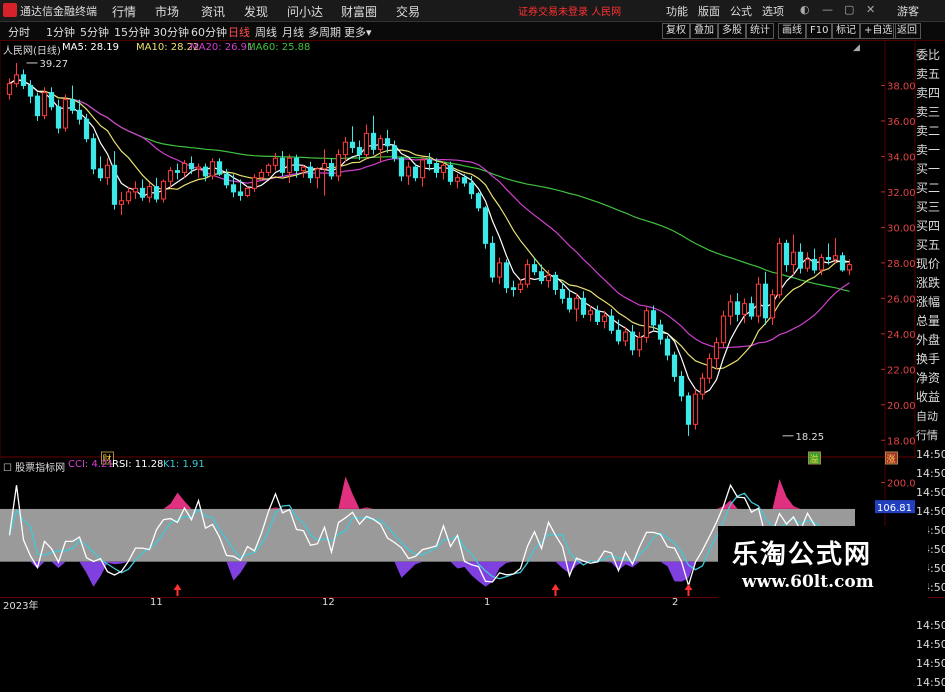  I want to click on menu-layout: 版面, so click(709, 11).